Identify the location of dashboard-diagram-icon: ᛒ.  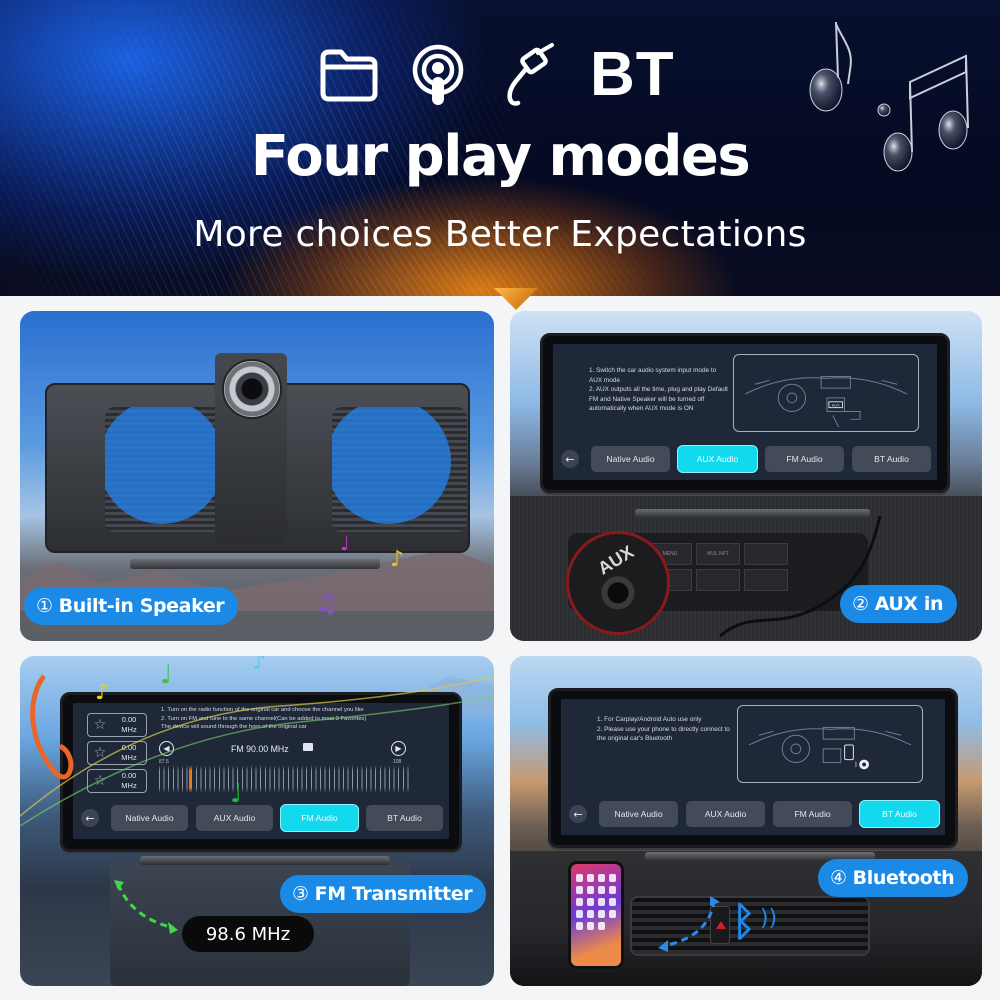
(830, 748).